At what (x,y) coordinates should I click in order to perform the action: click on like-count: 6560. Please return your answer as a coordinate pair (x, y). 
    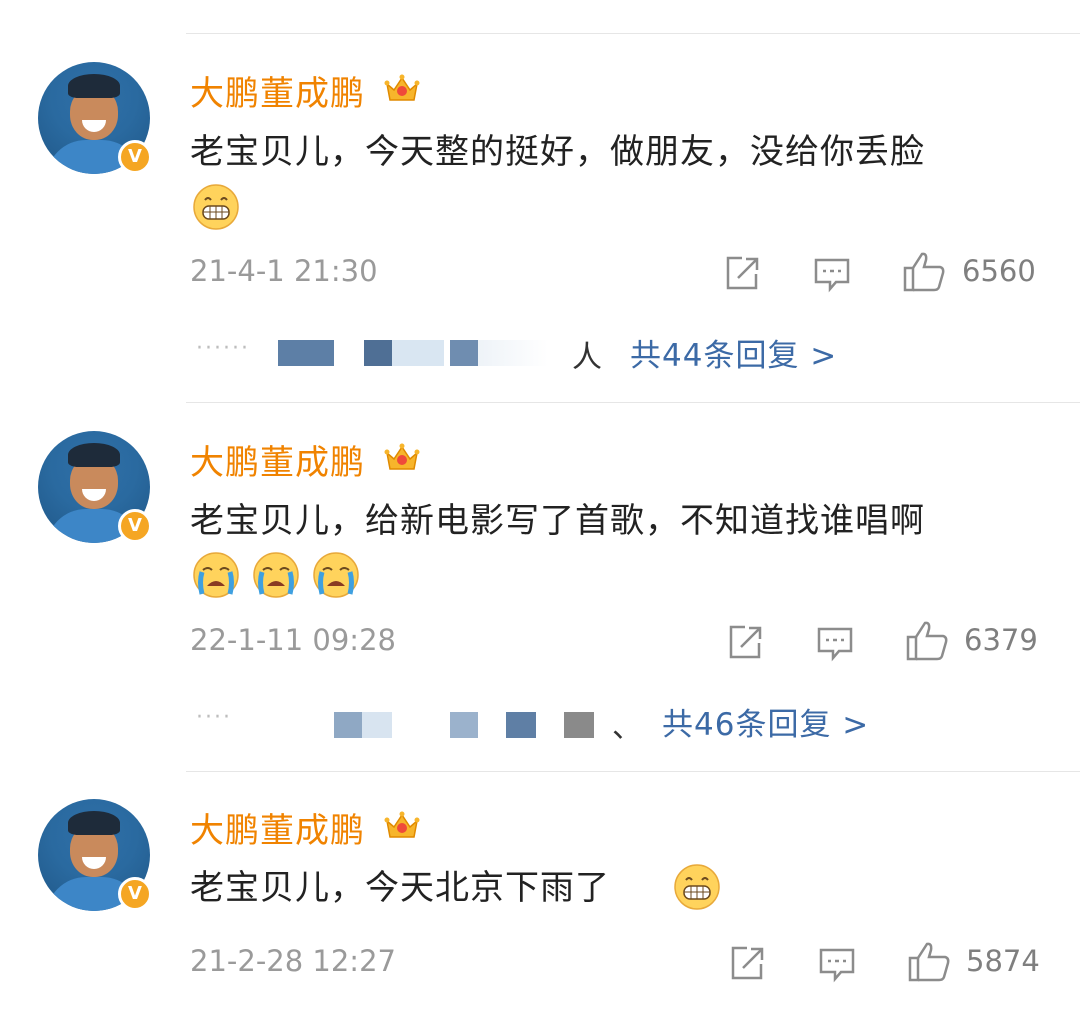
    Looking at the image, I should click on (999, 271).